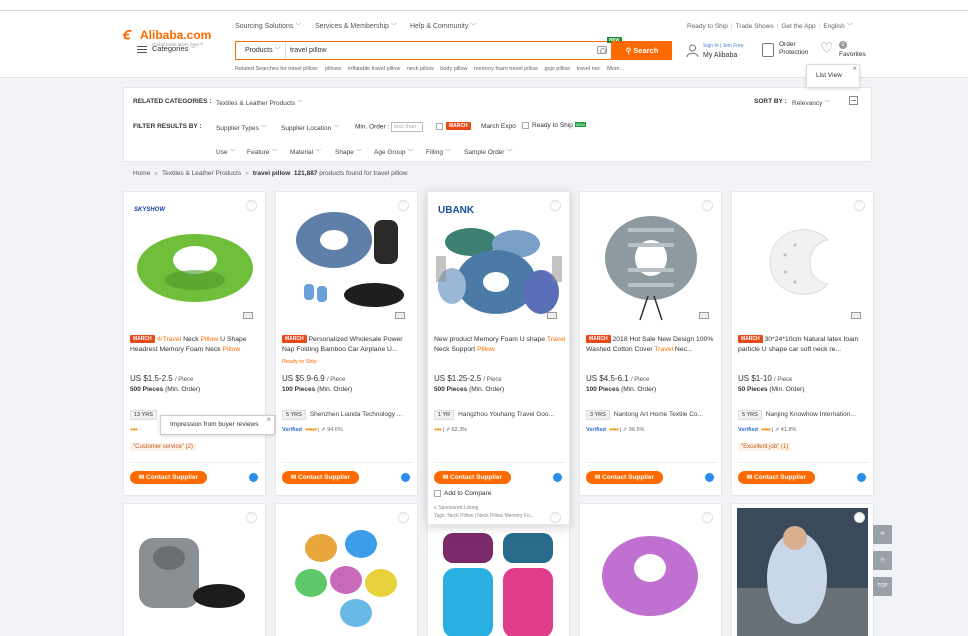 The width and height of the screenshot is (968, 636). What do you see at coordinates (453, 69) in the screenshot?
I see `related-search-link: body pillow` at bounding box center [453, 69].